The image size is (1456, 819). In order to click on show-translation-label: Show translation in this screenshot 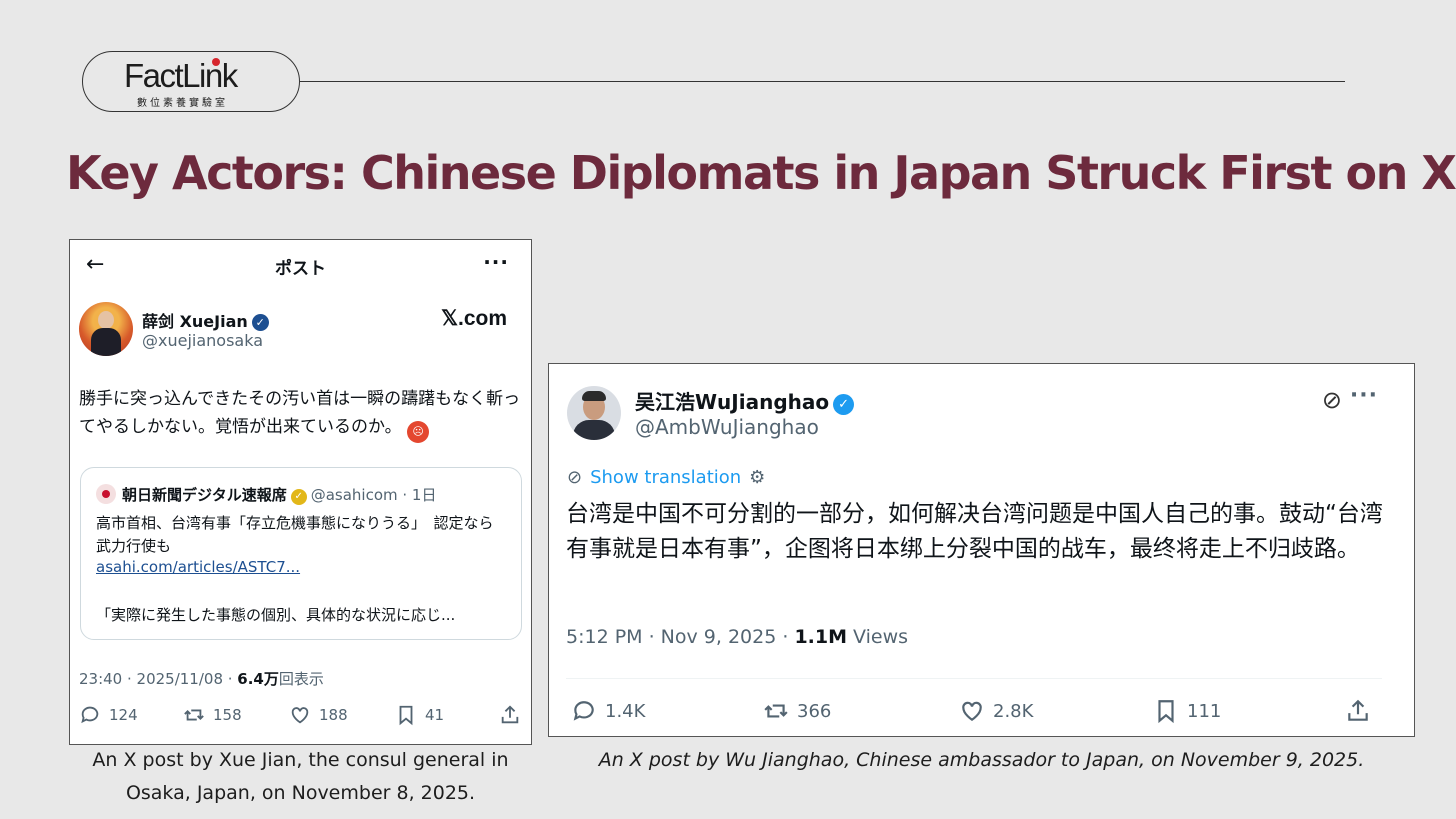, I will do `click(666, 477)`.